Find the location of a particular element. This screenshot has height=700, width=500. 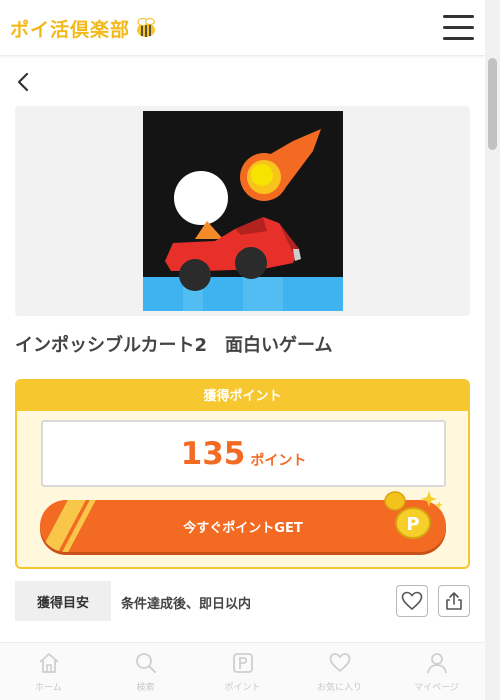

app-header: ポイ活倶楽部 is located at coordinates (242, 28).